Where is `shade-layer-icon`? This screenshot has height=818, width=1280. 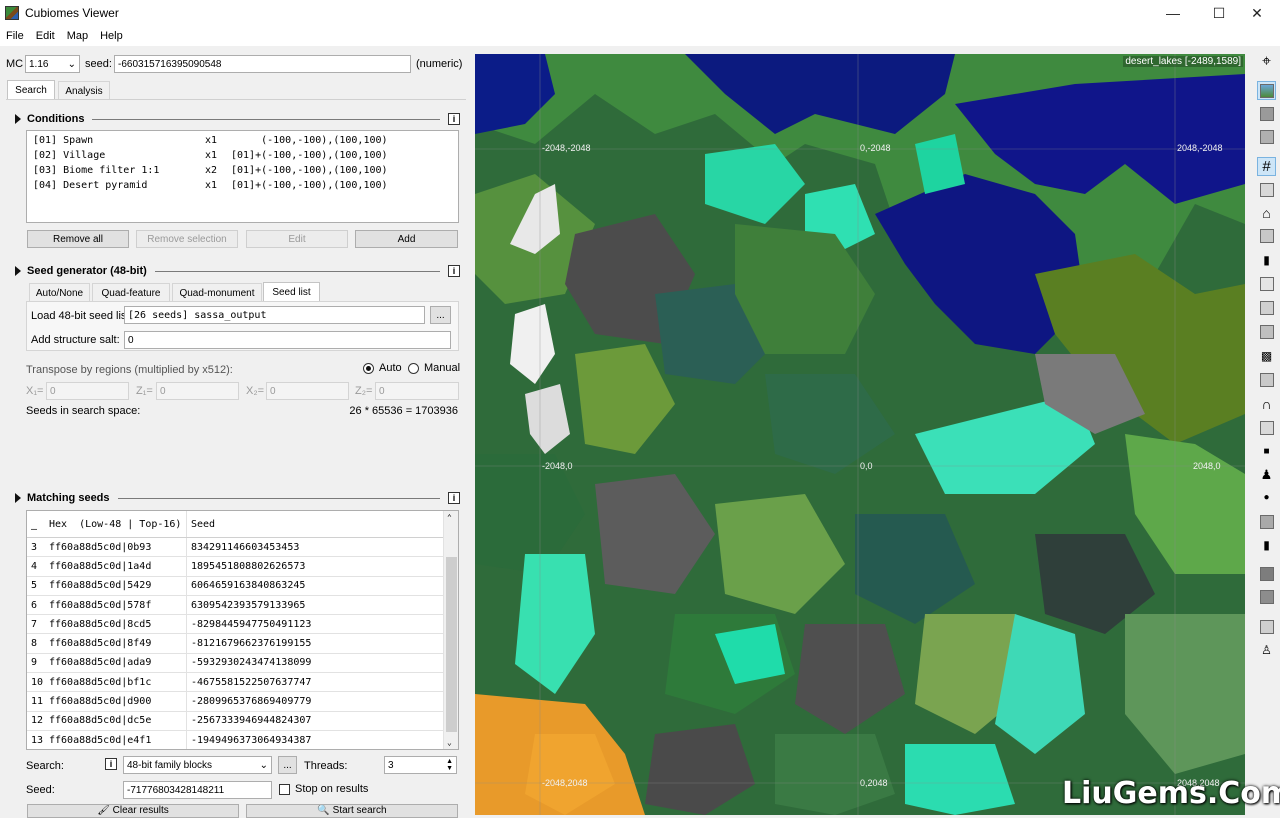
shade-layer-icon is located at coordinates (1266, 136).